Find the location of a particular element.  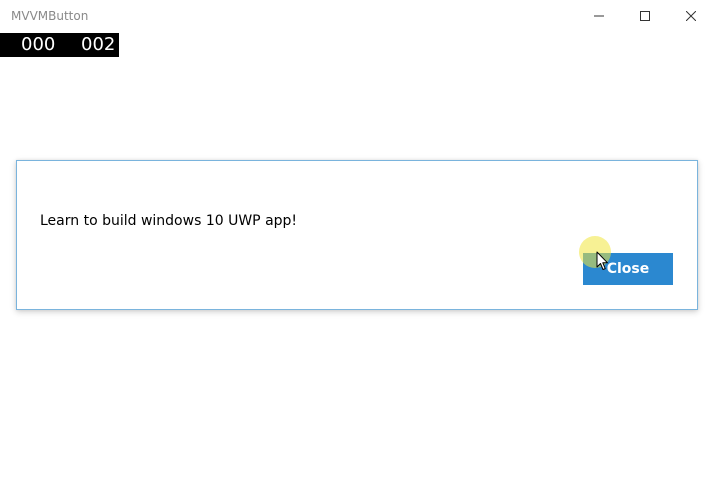

counter-right-value: 002 is located at coordinates (98, 44).